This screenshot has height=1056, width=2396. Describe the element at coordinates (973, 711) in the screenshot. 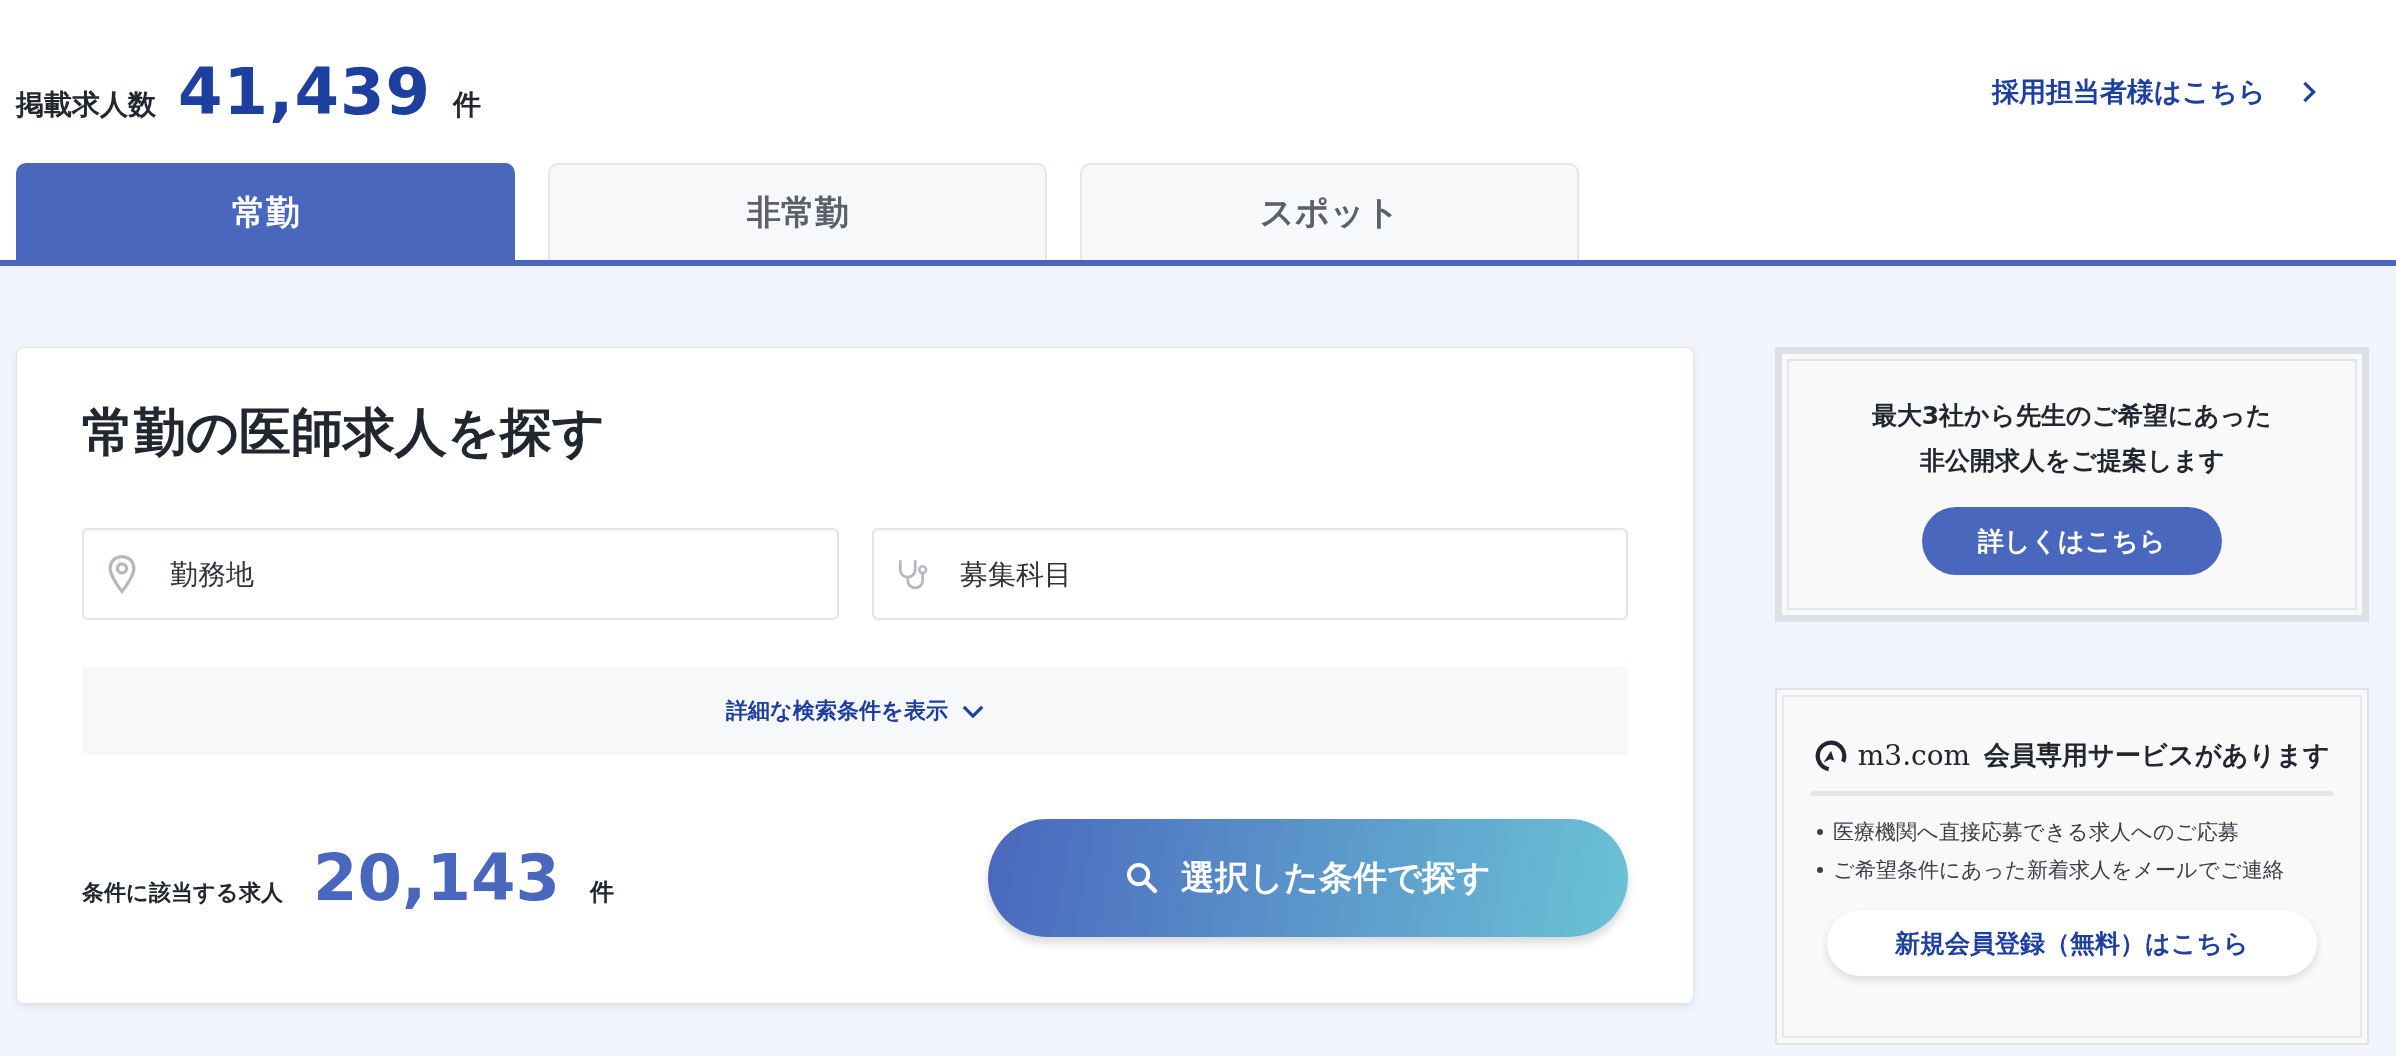

I see `chevron-down-icon` at that location.